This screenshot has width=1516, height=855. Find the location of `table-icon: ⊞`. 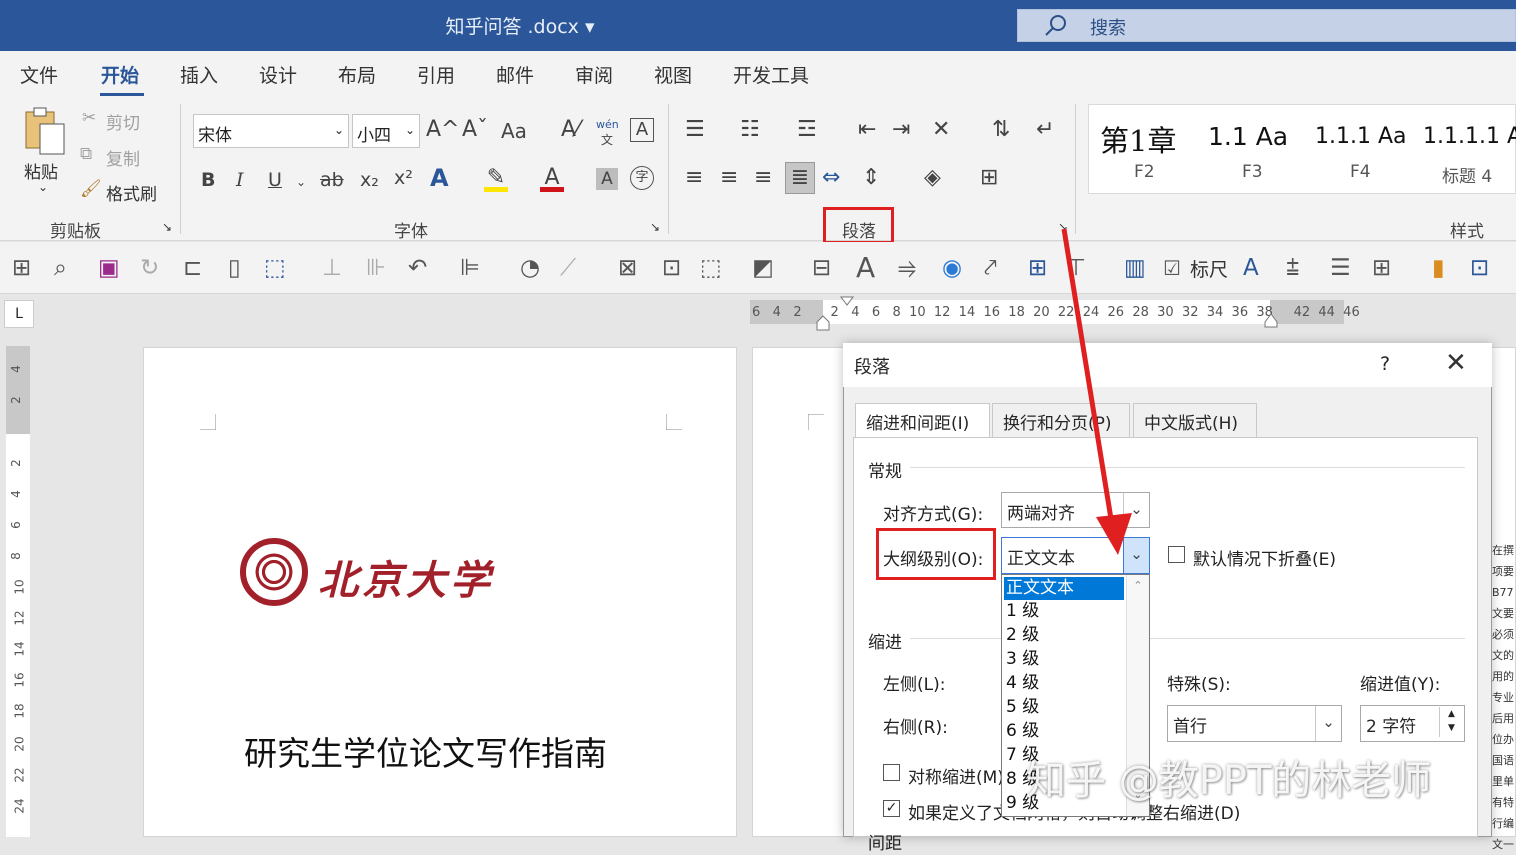

table-icon: ⊞ is located at coordinates (21, 268).